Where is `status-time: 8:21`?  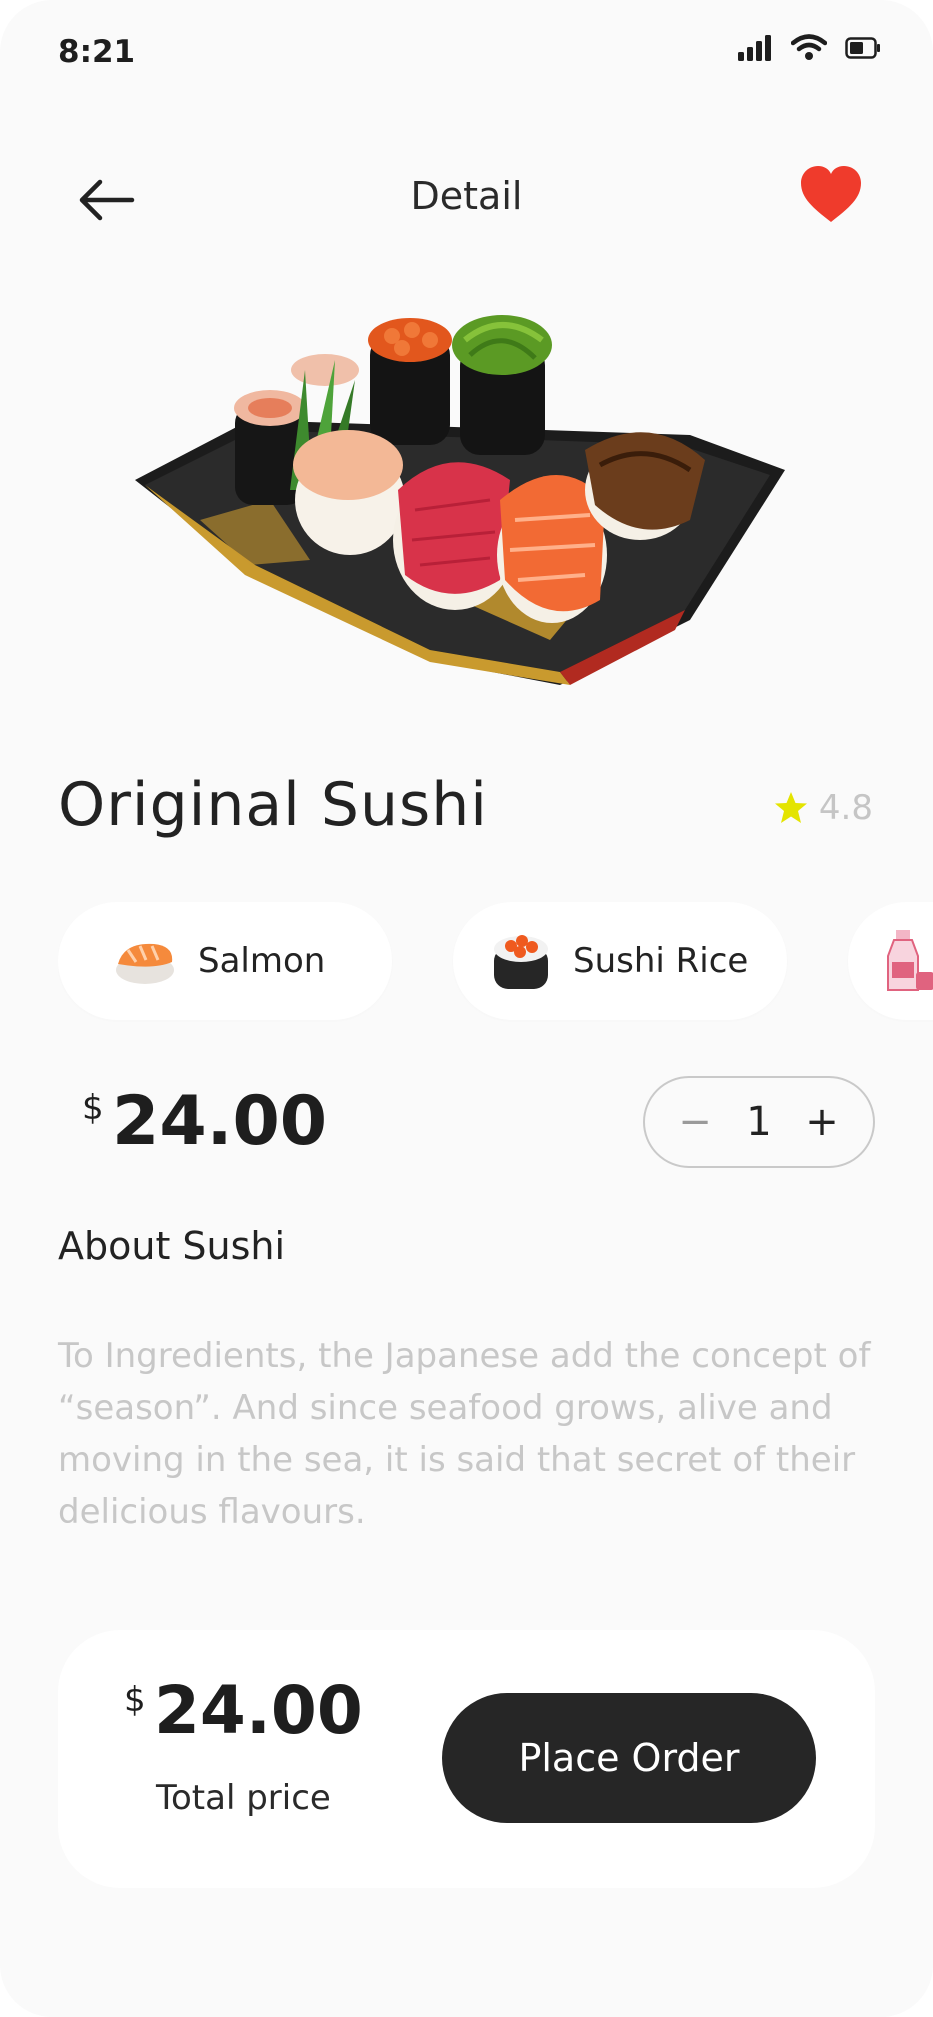 status-time: 8:21 is located at coordinates (97, 52).